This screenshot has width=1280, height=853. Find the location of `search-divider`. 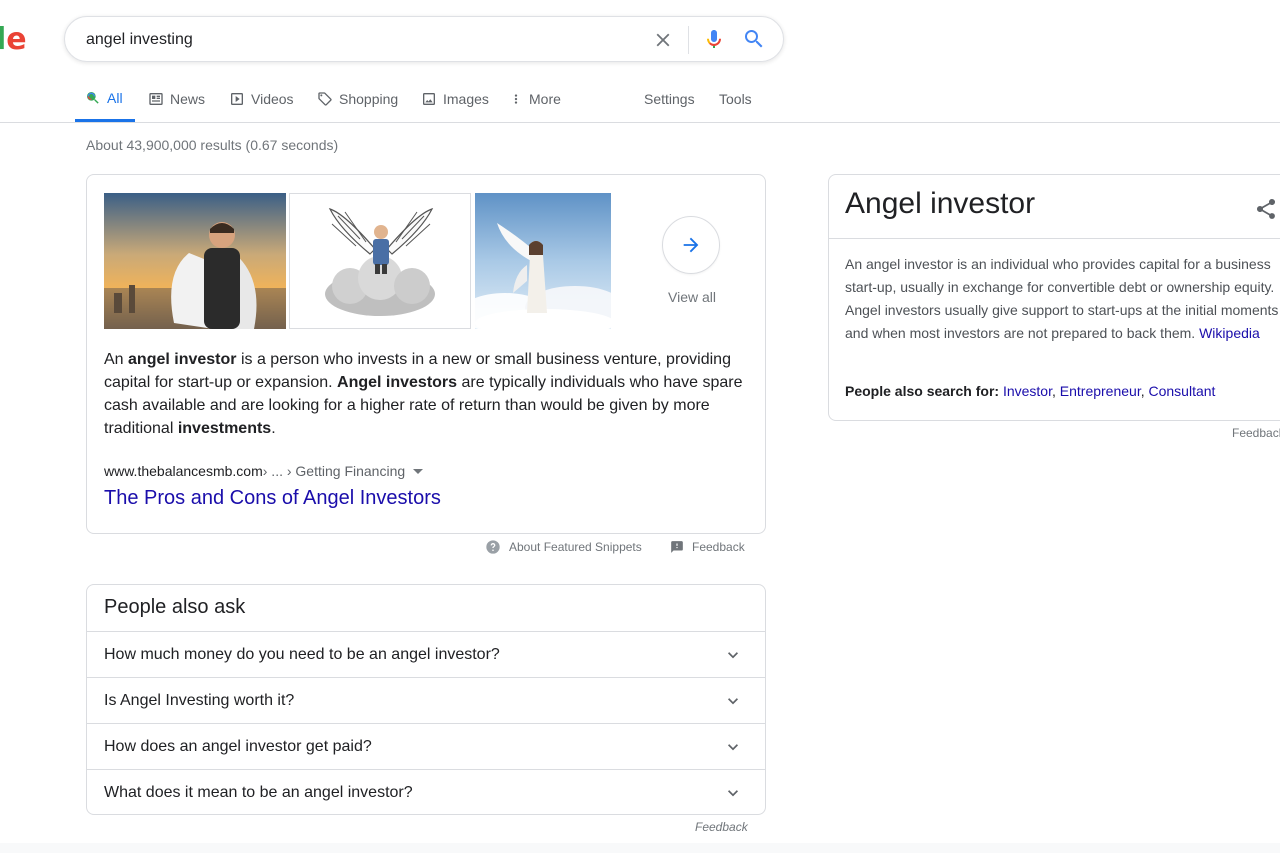

search-divider is located at coordinates (688, 40).